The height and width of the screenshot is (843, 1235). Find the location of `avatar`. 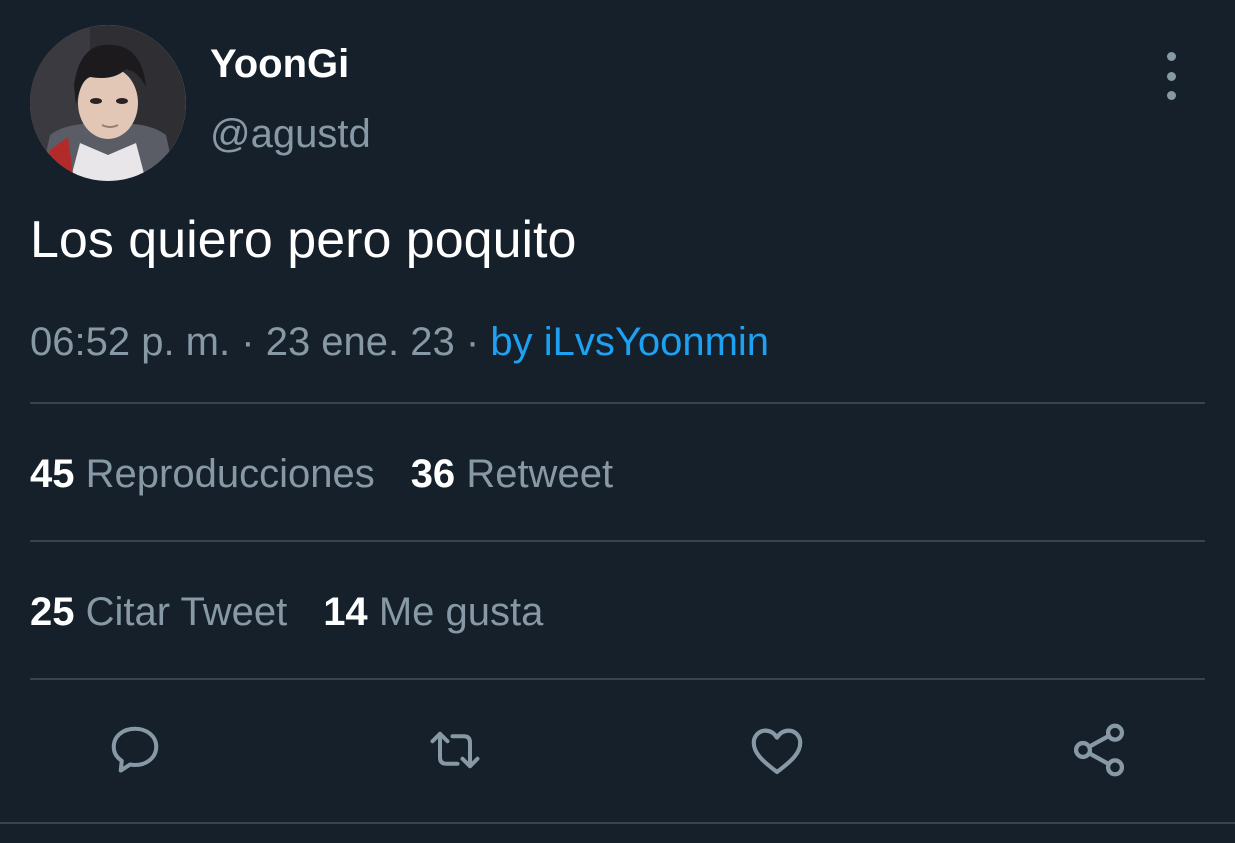

avatar is located at coordinates (108, 103).